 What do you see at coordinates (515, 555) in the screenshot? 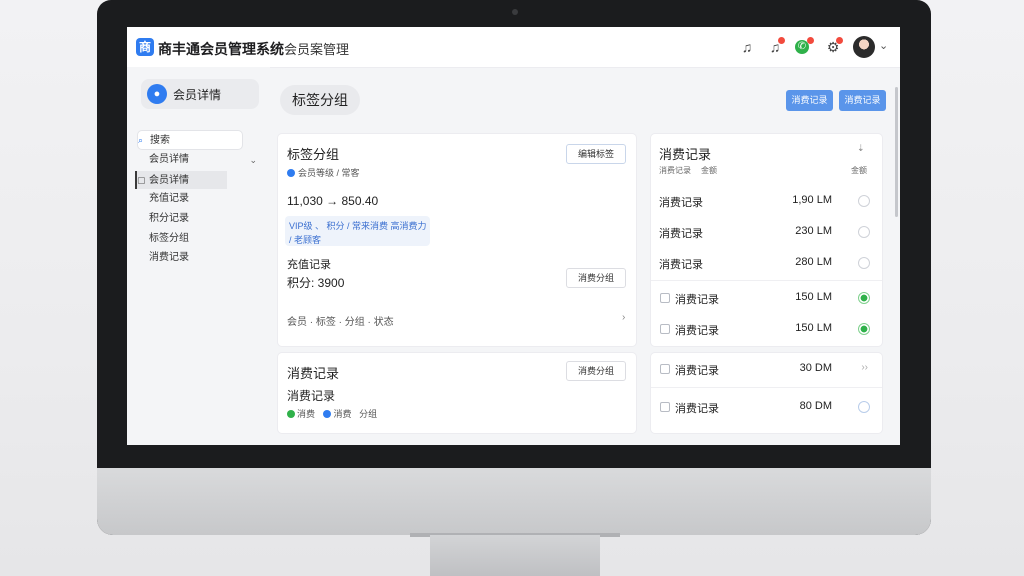
I see `monitor-stand` at bounding box center [515, 555].